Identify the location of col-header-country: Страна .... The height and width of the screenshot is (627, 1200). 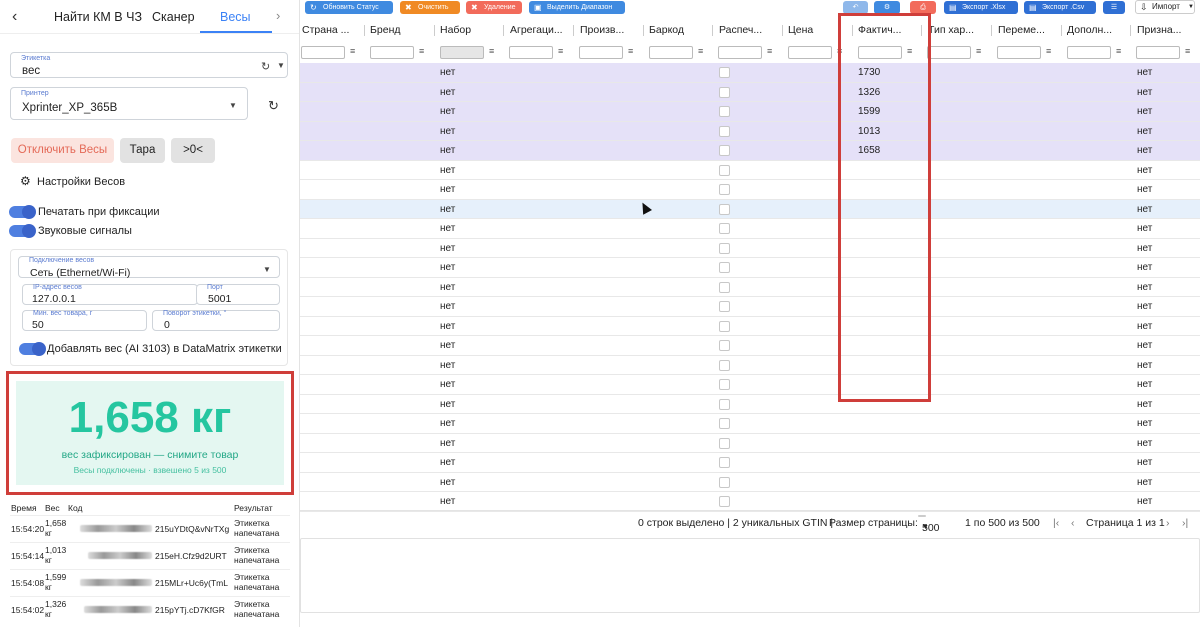
(331, 30).